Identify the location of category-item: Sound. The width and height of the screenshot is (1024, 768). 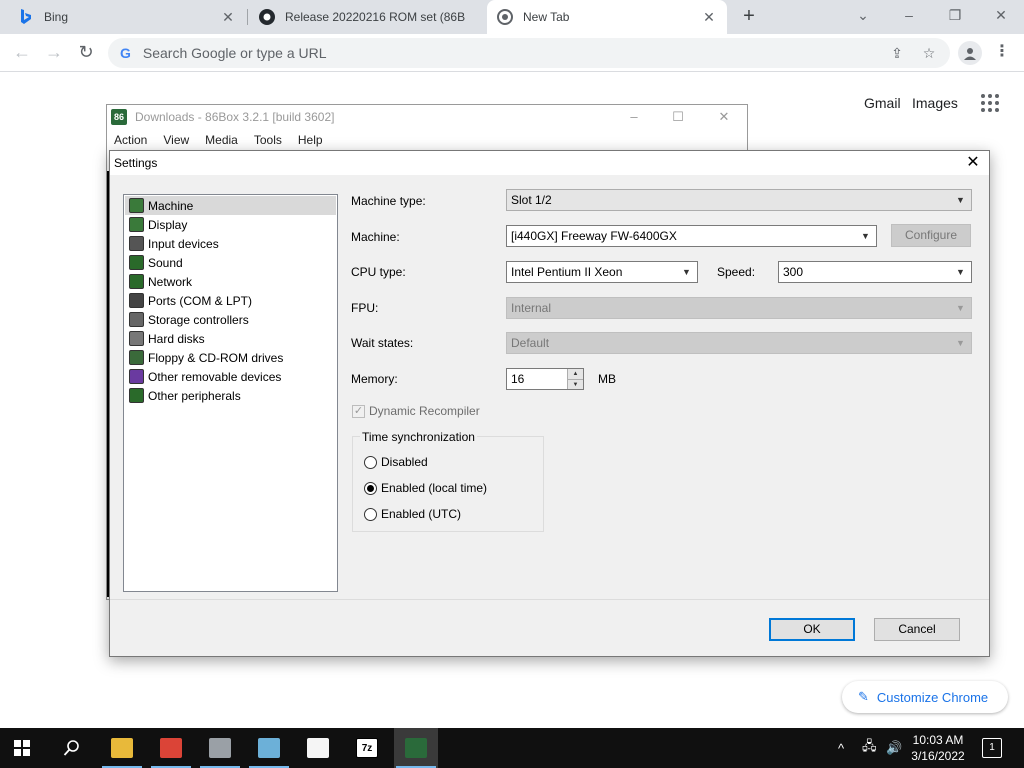
(230, 262).